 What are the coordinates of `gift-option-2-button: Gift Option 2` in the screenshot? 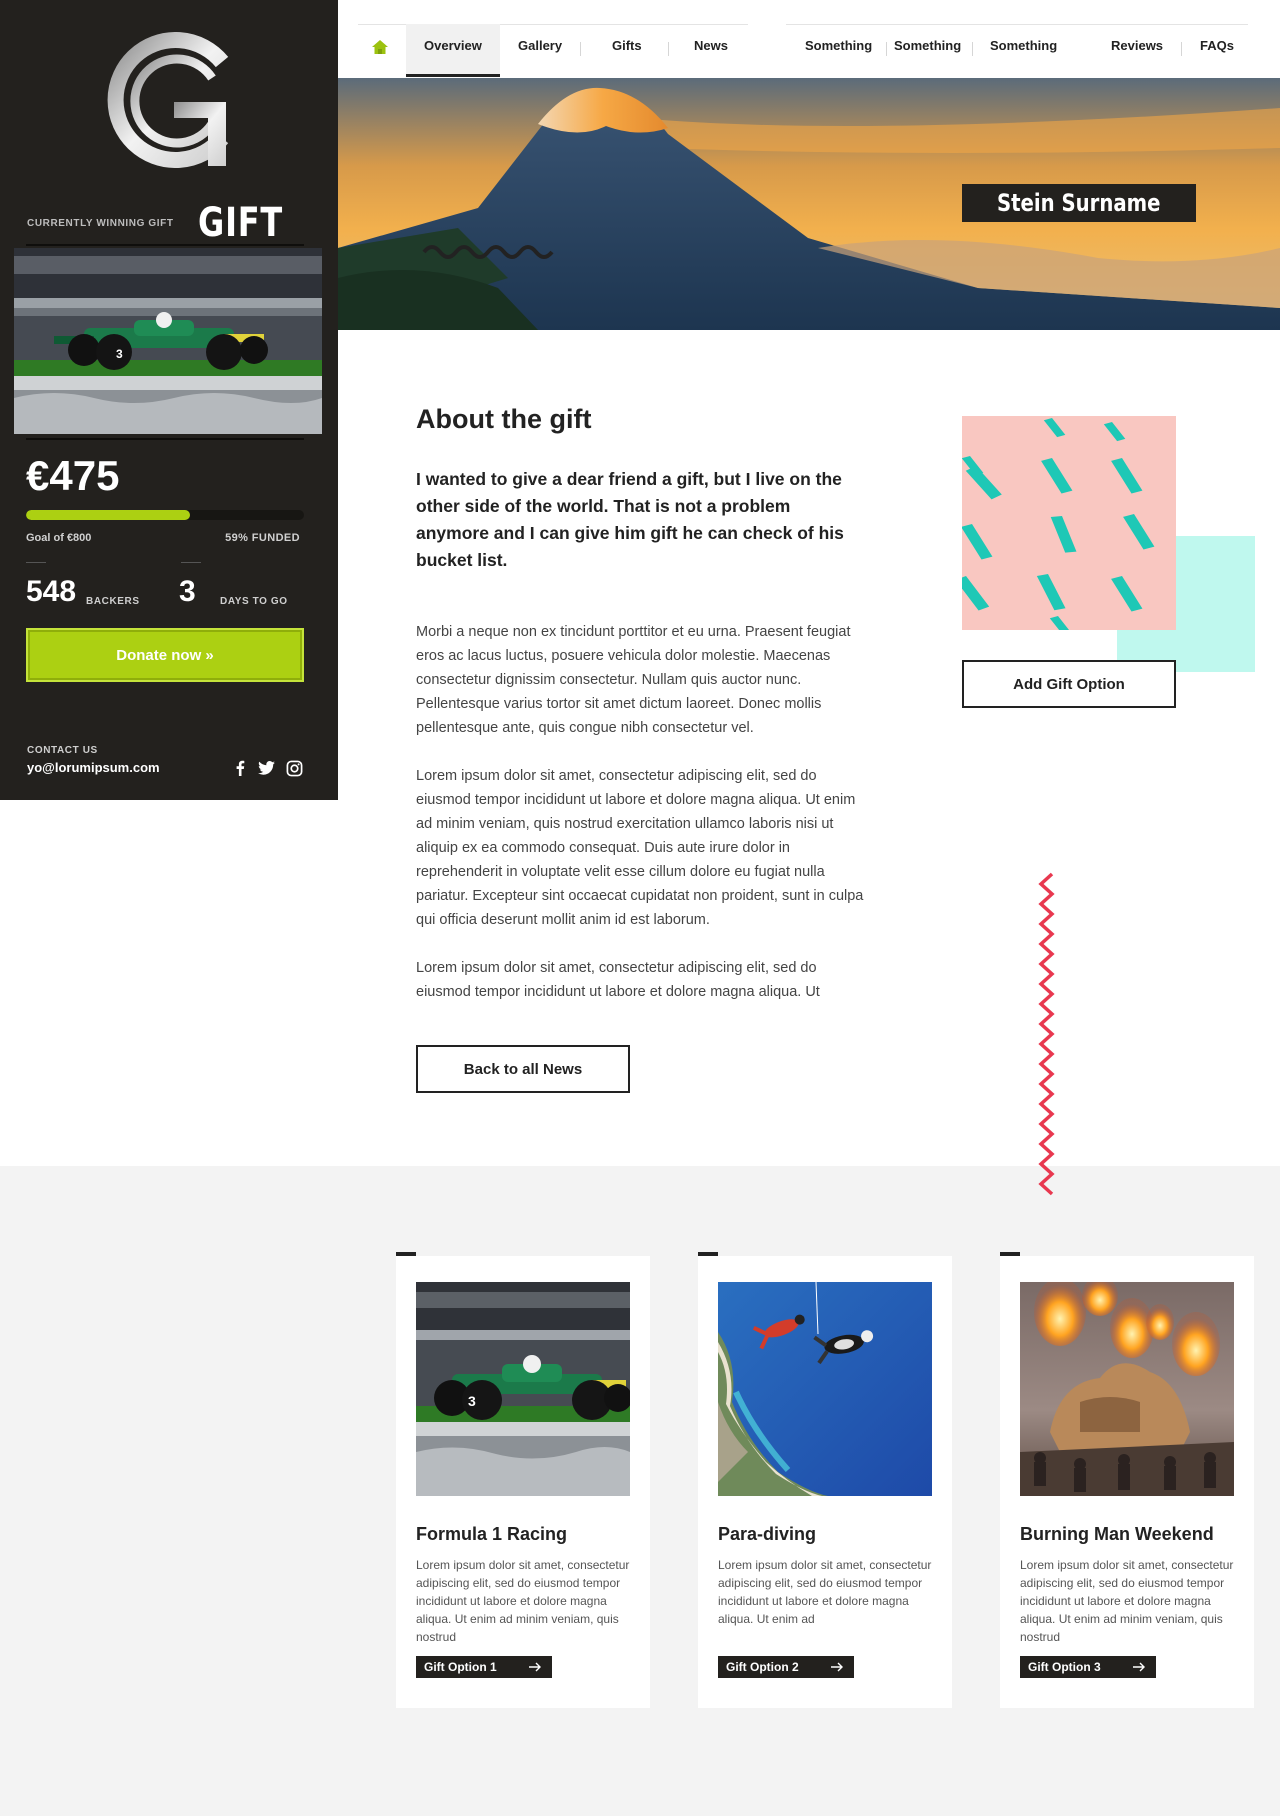 It's located at (786, 1667).